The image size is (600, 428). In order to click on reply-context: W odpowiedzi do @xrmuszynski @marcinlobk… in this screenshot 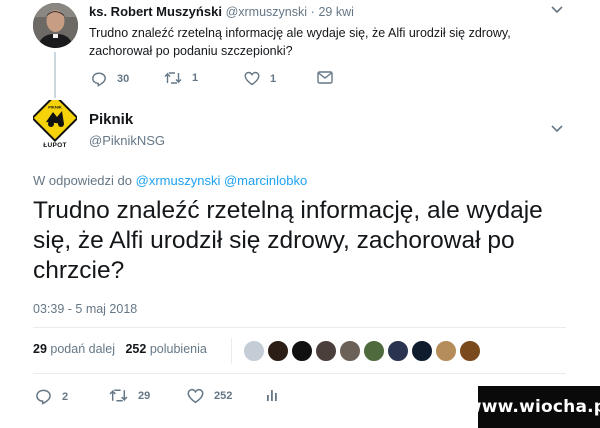, I will do `click(170, 180)`.